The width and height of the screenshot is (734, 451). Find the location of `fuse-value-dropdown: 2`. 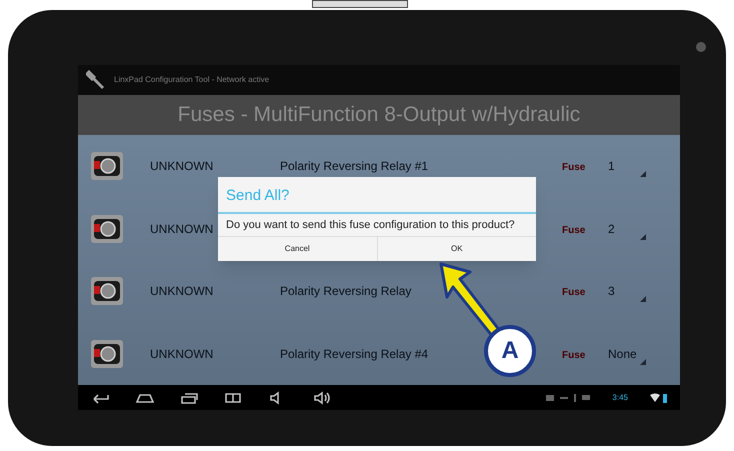

fuse-value-dropdown: 2 is located at coordinates (626, 229).